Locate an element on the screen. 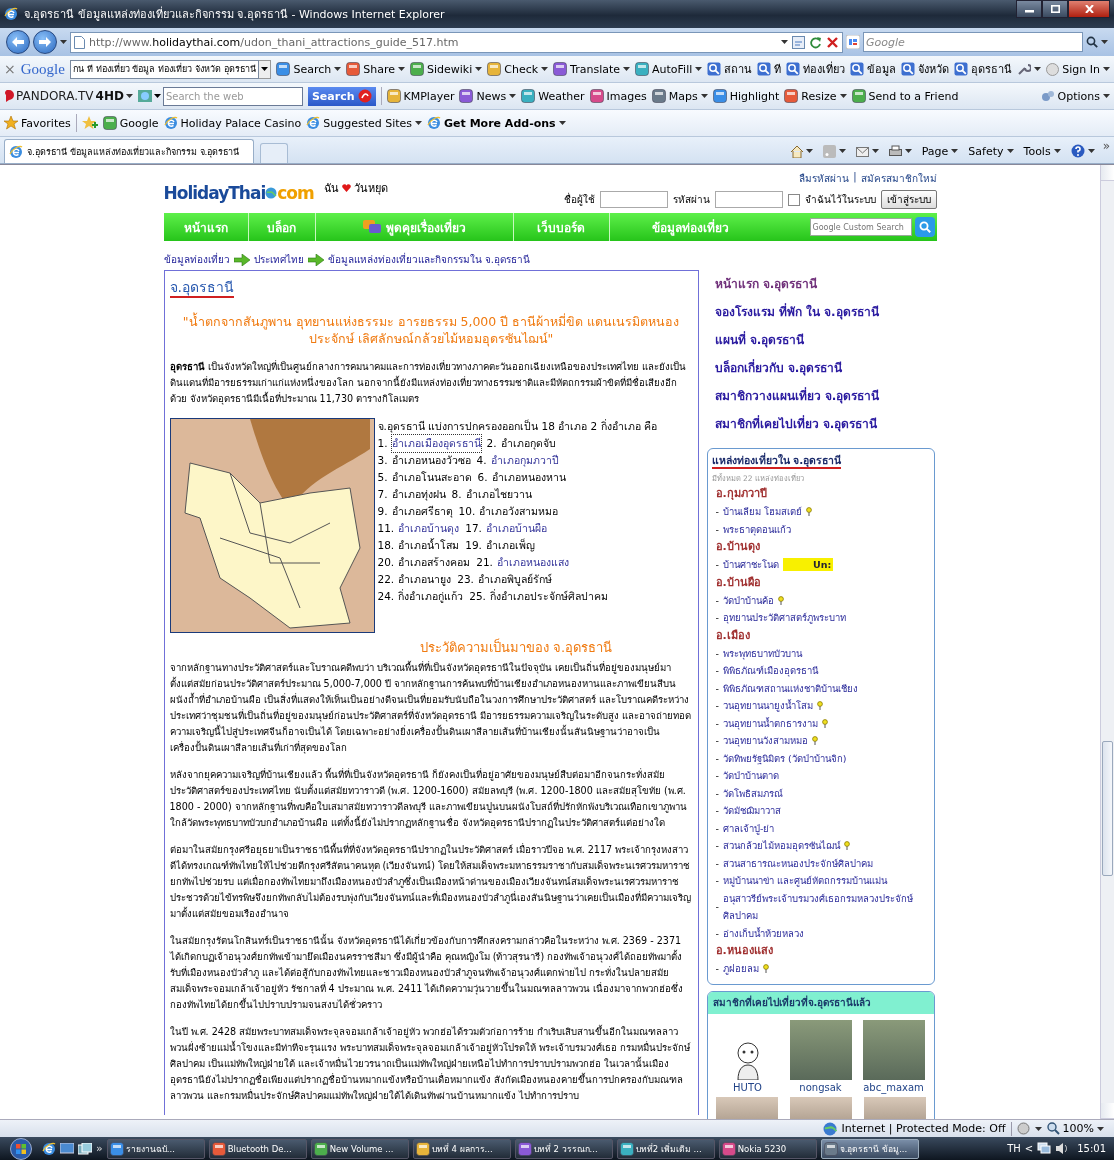  toolbar-button: Resize is located at coordinates (815, 96).